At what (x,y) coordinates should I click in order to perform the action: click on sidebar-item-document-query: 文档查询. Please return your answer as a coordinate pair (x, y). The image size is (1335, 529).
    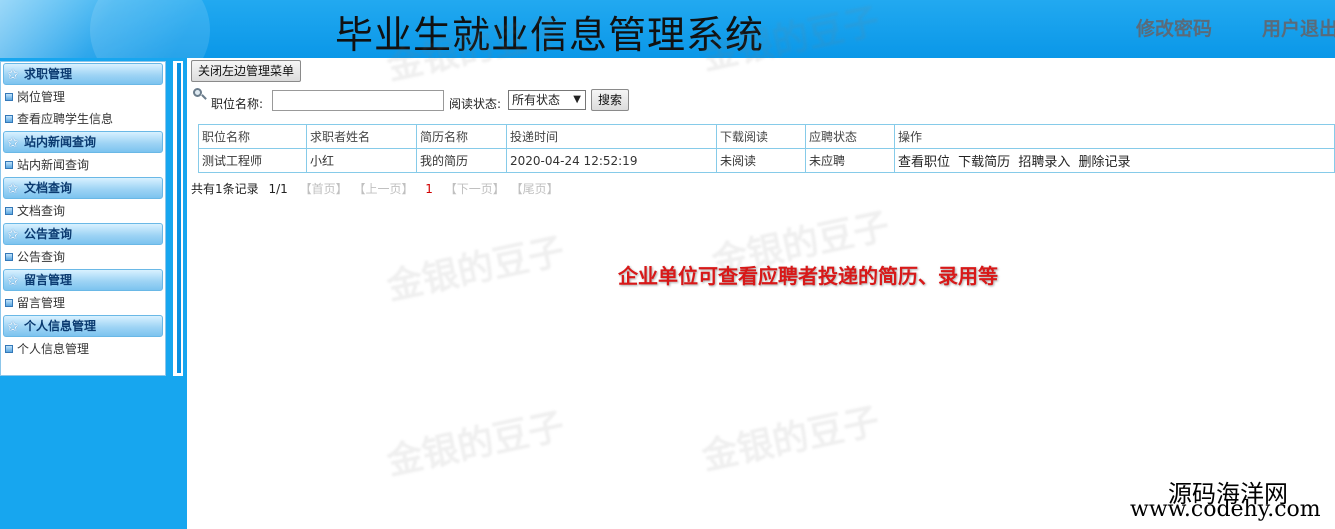
    Looking at the image, I should click on (83, 211).